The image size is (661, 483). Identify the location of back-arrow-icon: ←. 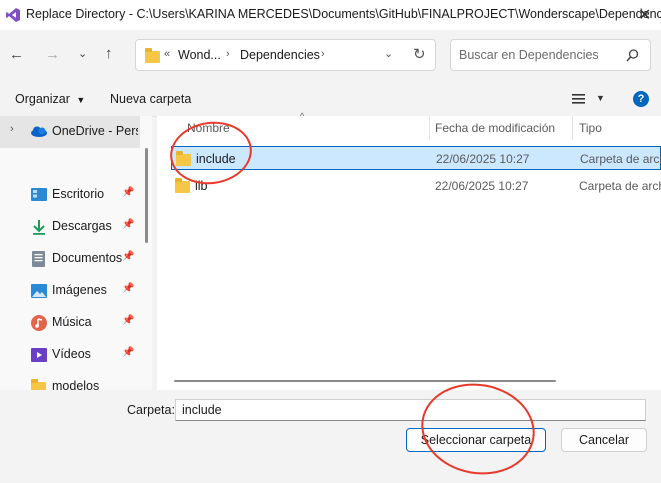
(16, 54).